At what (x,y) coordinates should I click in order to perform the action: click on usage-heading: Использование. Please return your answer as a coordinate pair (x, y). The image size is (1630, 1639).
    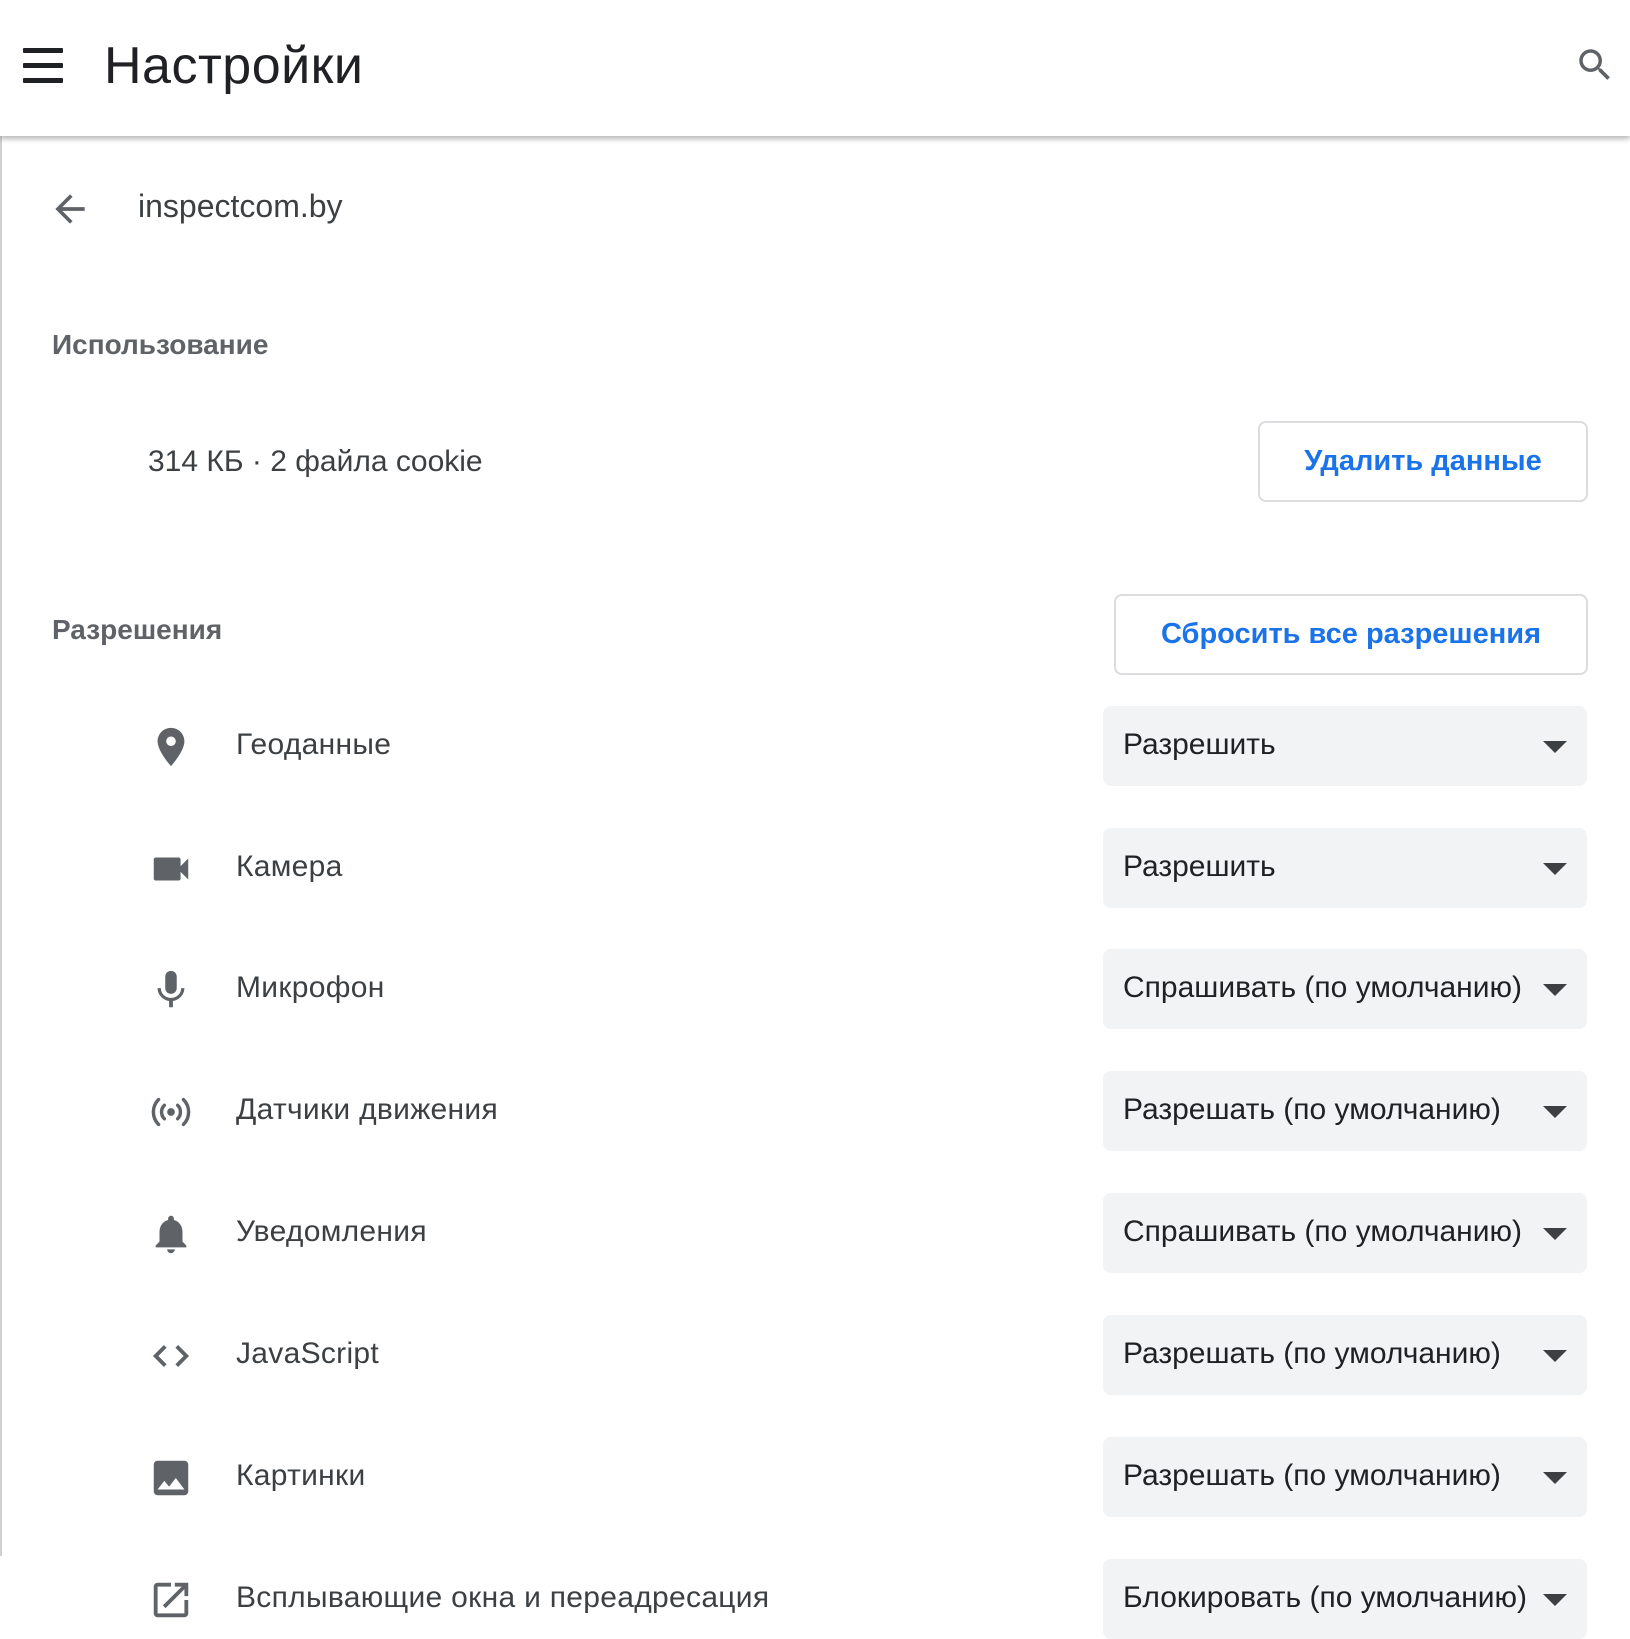
    Looking at the image, I should click on (160, 344).